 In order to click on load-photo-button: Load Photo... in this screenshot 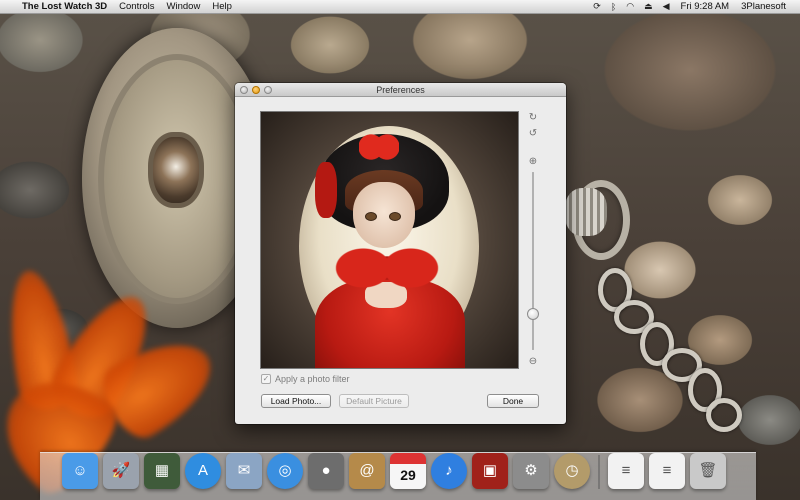, I will do `click(296, 401)`.